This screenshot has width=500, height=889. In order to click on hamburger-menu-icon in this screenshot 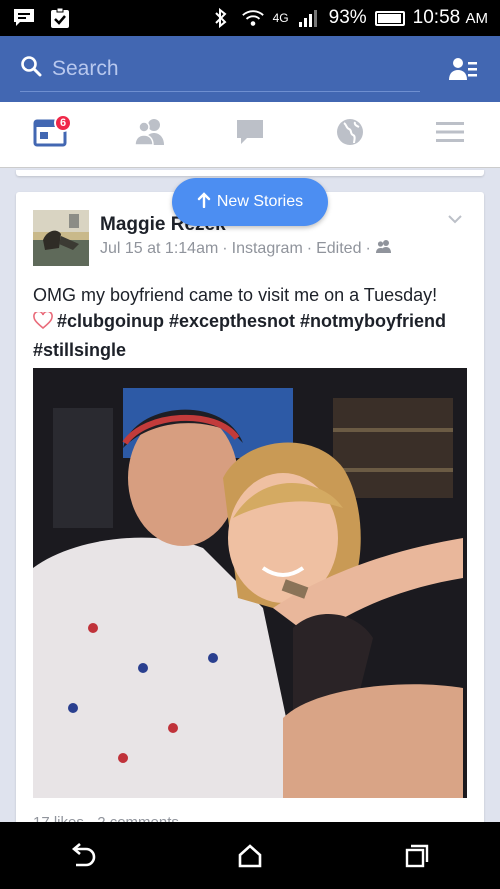, I will do `click(450, 134)`.